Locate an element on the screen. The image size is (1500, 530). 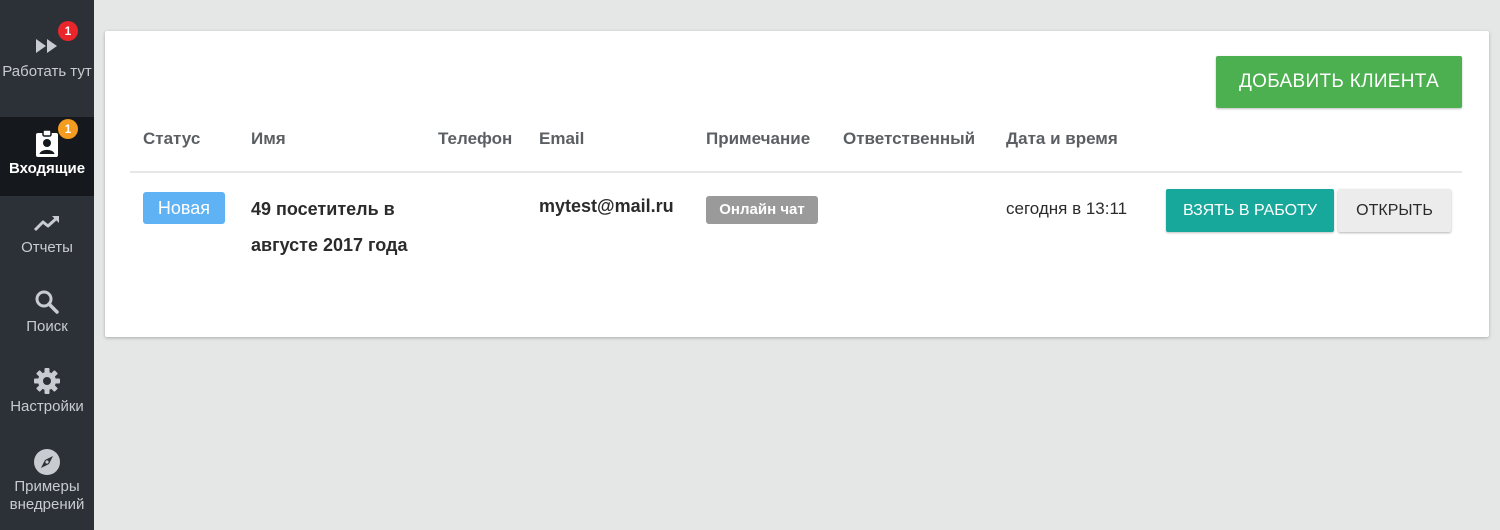
sidebar-item-settings: Настройки is located at coordinates (47, 393).